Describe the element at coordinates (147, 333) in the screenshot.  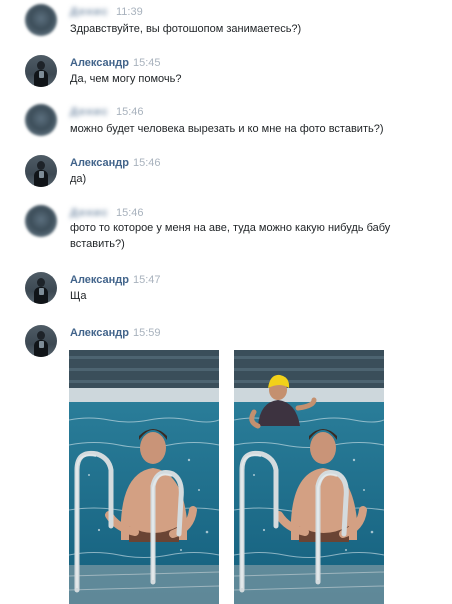
I see `timestamp: 15:59` at that location.